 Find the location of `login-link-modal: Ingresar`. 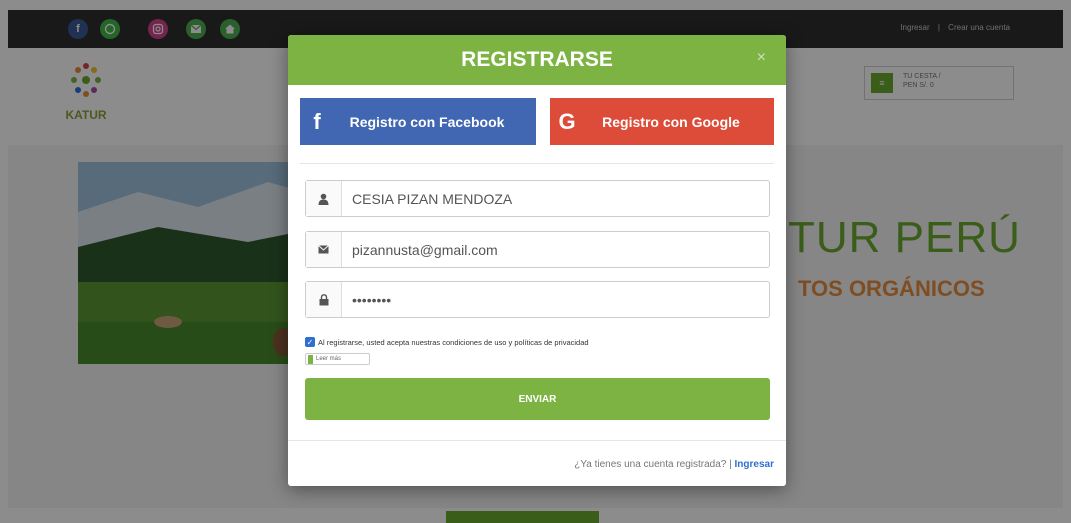

login-link-modal: Ingresar is located at coordinates (754, 464).